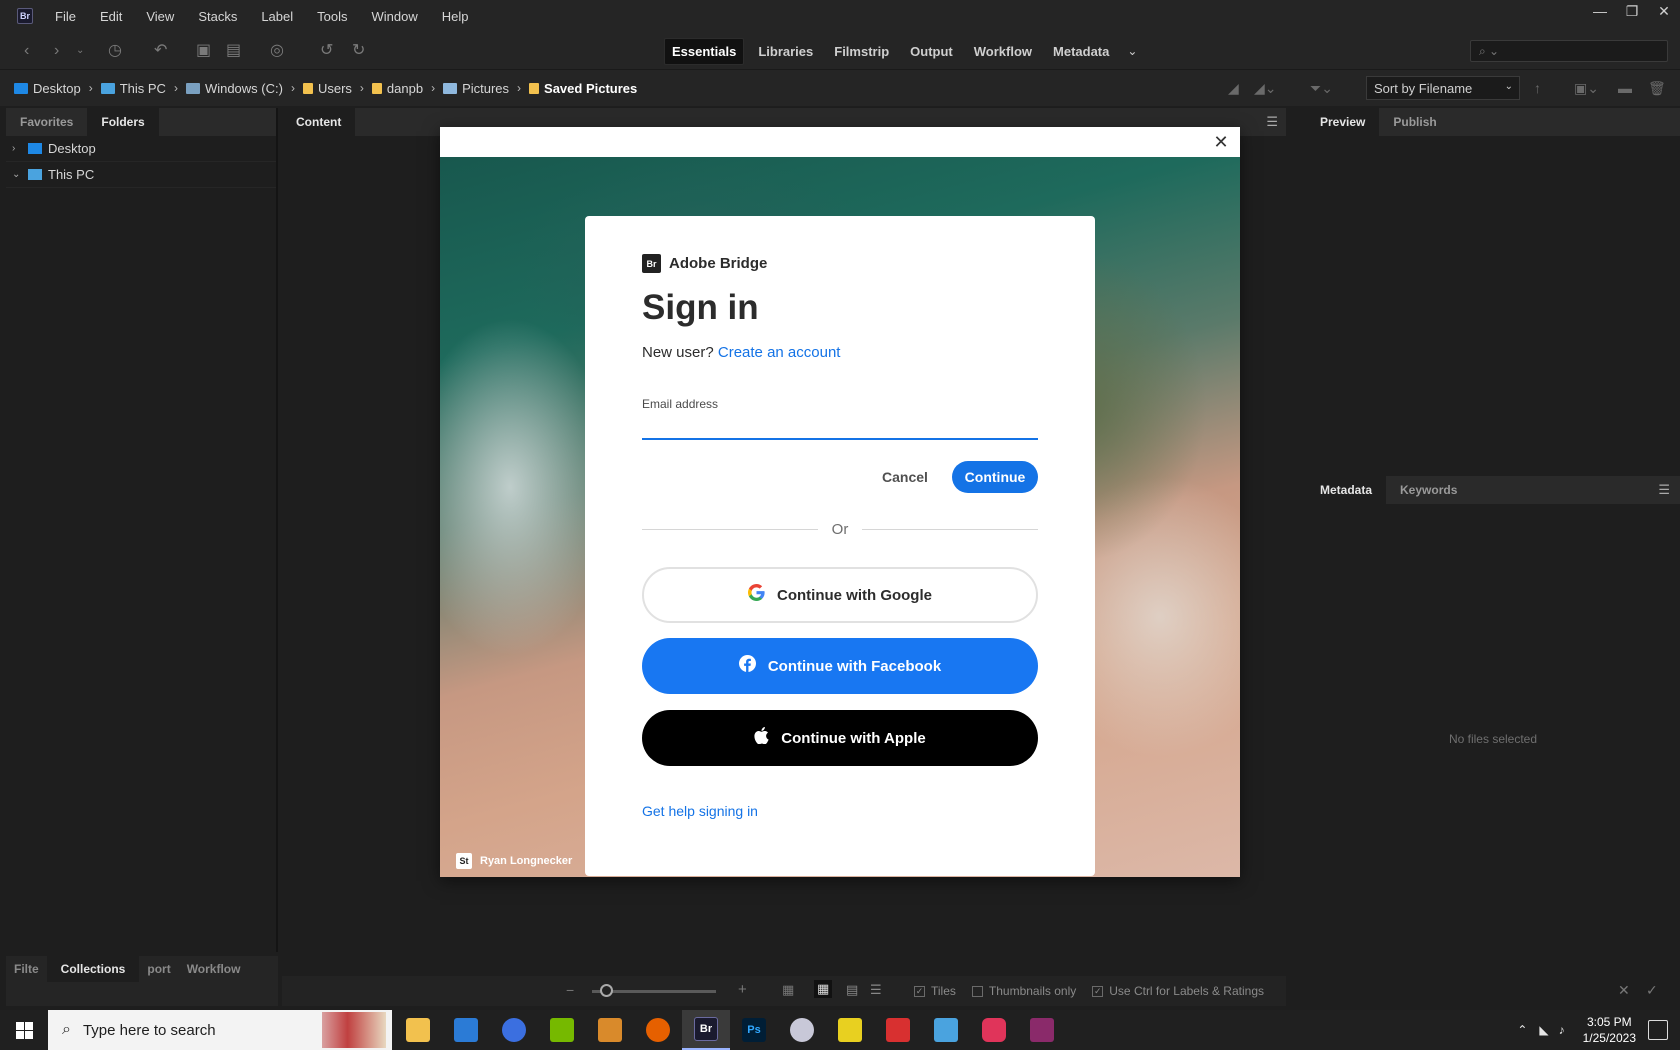  What do you see at coordinates (319, 122) in the screenshot?
I see `tab-content: Content` at bounding box center [319, 122].